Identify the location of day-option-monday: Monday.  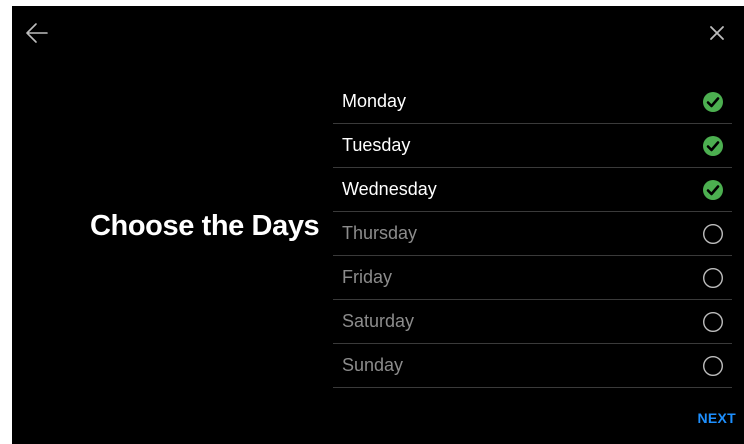
(532, 102).